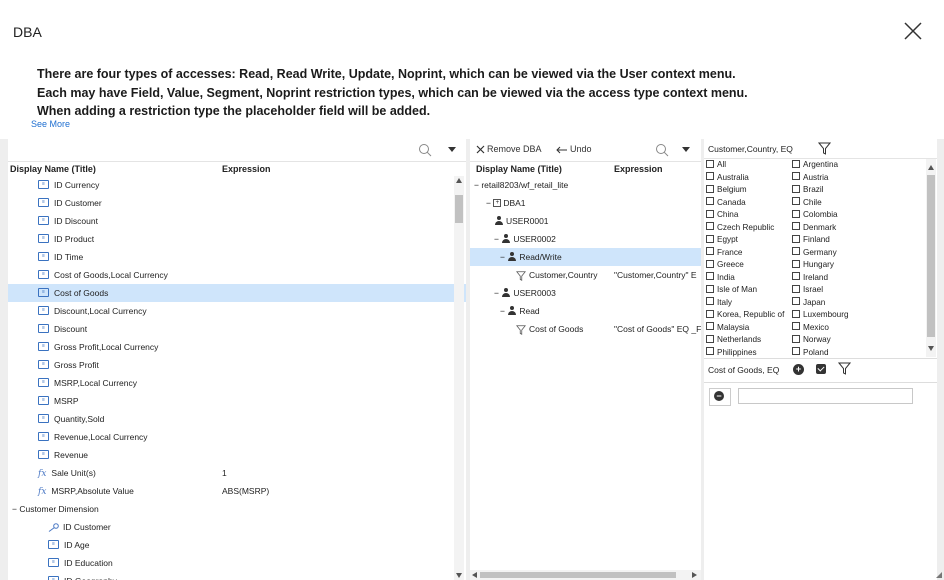 This screenshot has width=944, height=580. What do you see at coordinates (815, 164) in the screenshot?
I see `country-option: Argentina` at bounding box center [815, 164].